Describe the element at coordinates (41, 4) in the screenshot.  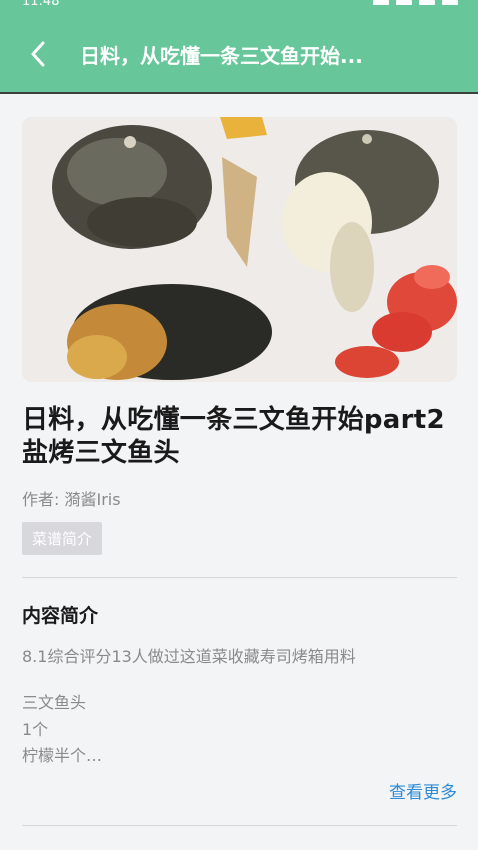
I see `status-time: 11:48` at that location.